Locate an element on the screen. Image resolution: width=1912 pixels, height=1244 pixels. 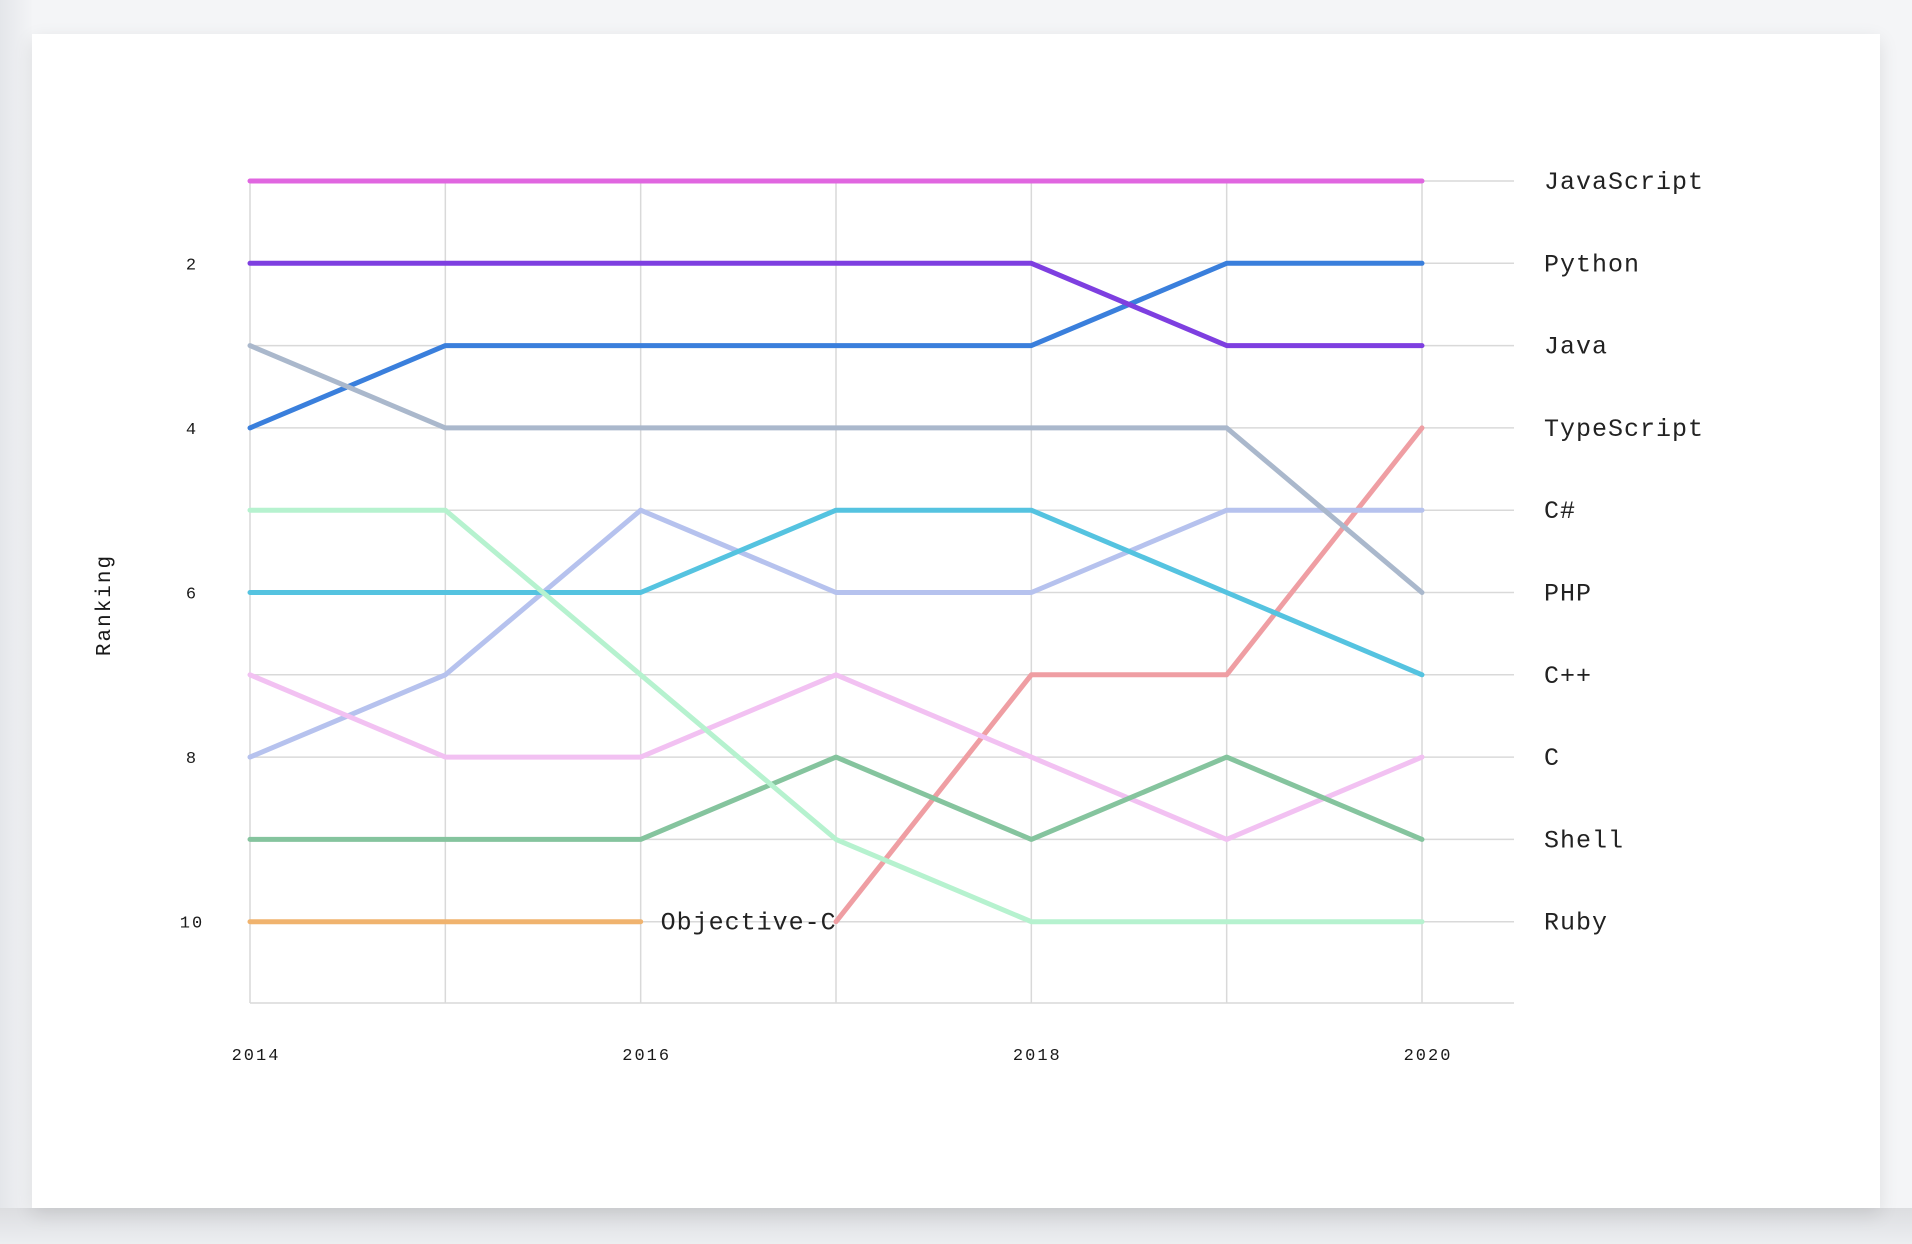
y-axis-ticks: 2 4 6 8 10 is located at coordinates (192, 595).